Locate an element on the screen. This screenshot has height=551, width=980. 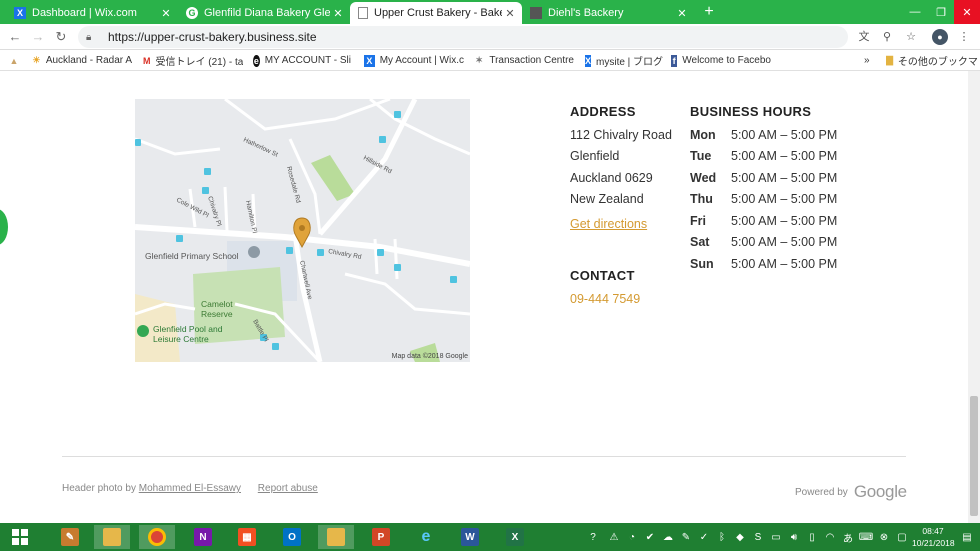
hours-wed: 5:00 AM – 5:00 PM is located at coordinates (784, 178).